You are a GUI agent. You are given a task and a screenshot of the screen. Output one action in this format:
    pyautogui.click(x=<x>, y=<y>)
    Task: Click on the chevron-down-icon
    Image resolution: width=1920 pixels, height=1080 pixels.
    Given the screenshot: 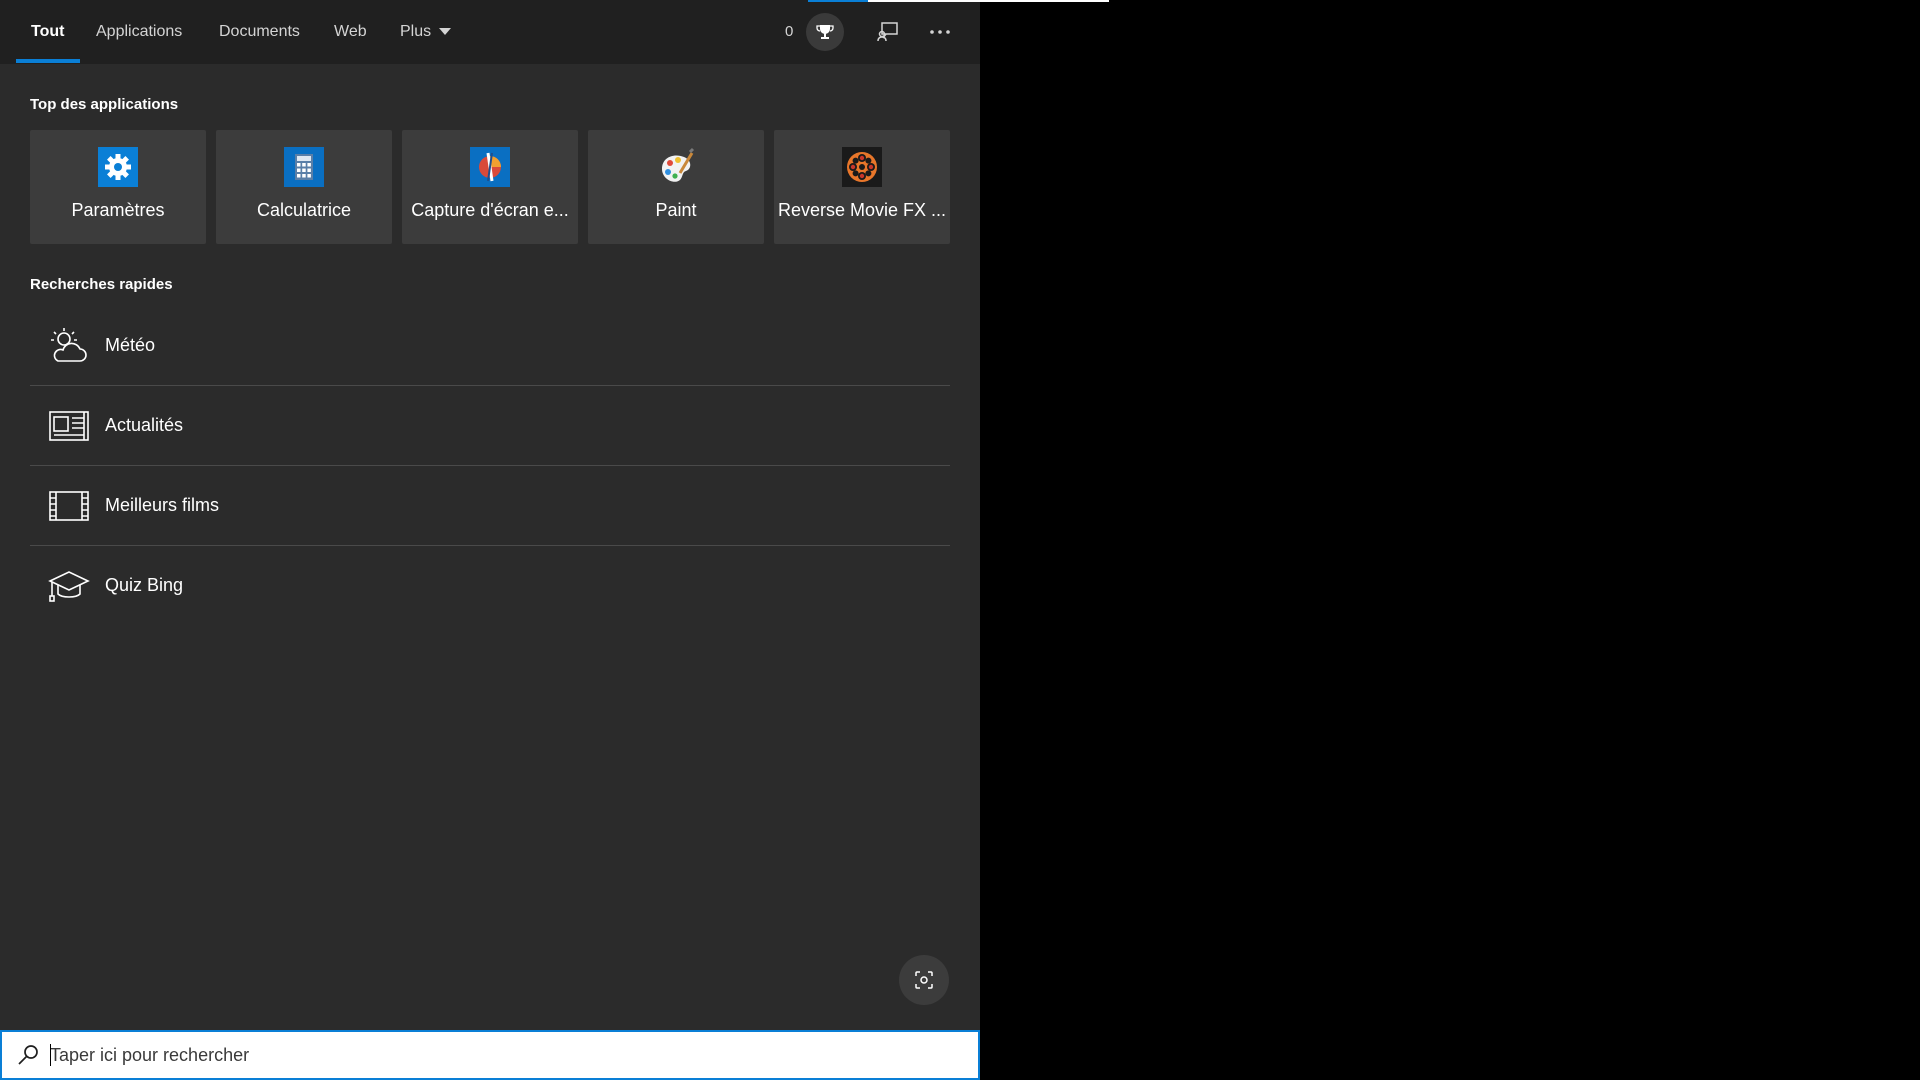 What is the action you would take?
    pyautogui.click(x=445, y=32)
    